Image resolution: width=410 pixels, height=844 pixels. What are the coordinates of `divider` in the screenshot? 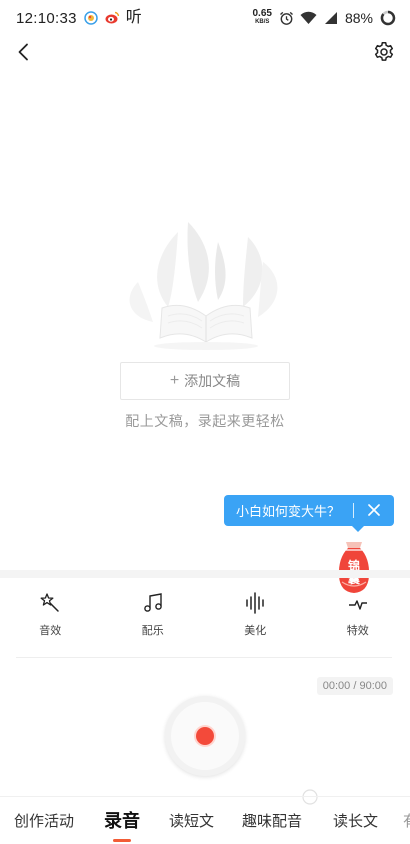 It's located at (204, 657).